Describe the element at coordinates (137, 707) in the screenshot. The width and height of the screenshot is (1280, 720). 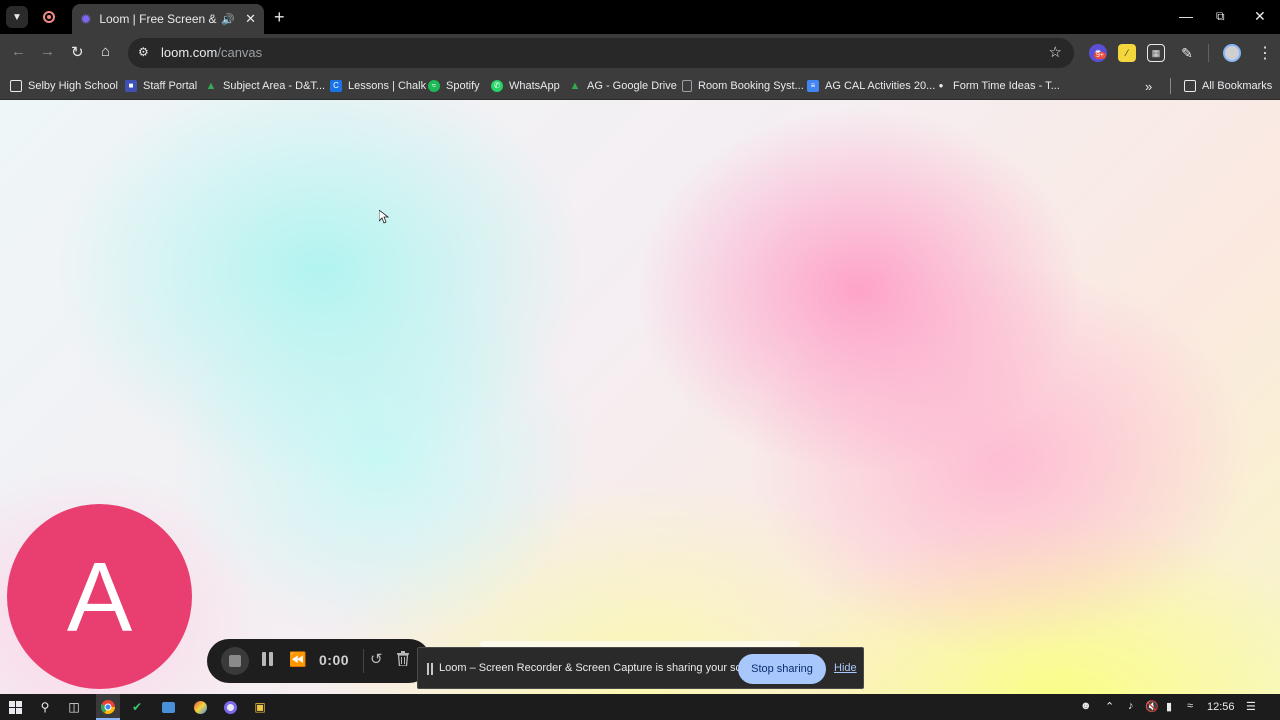
I see `tasks-check-icon: ✔` at that location.